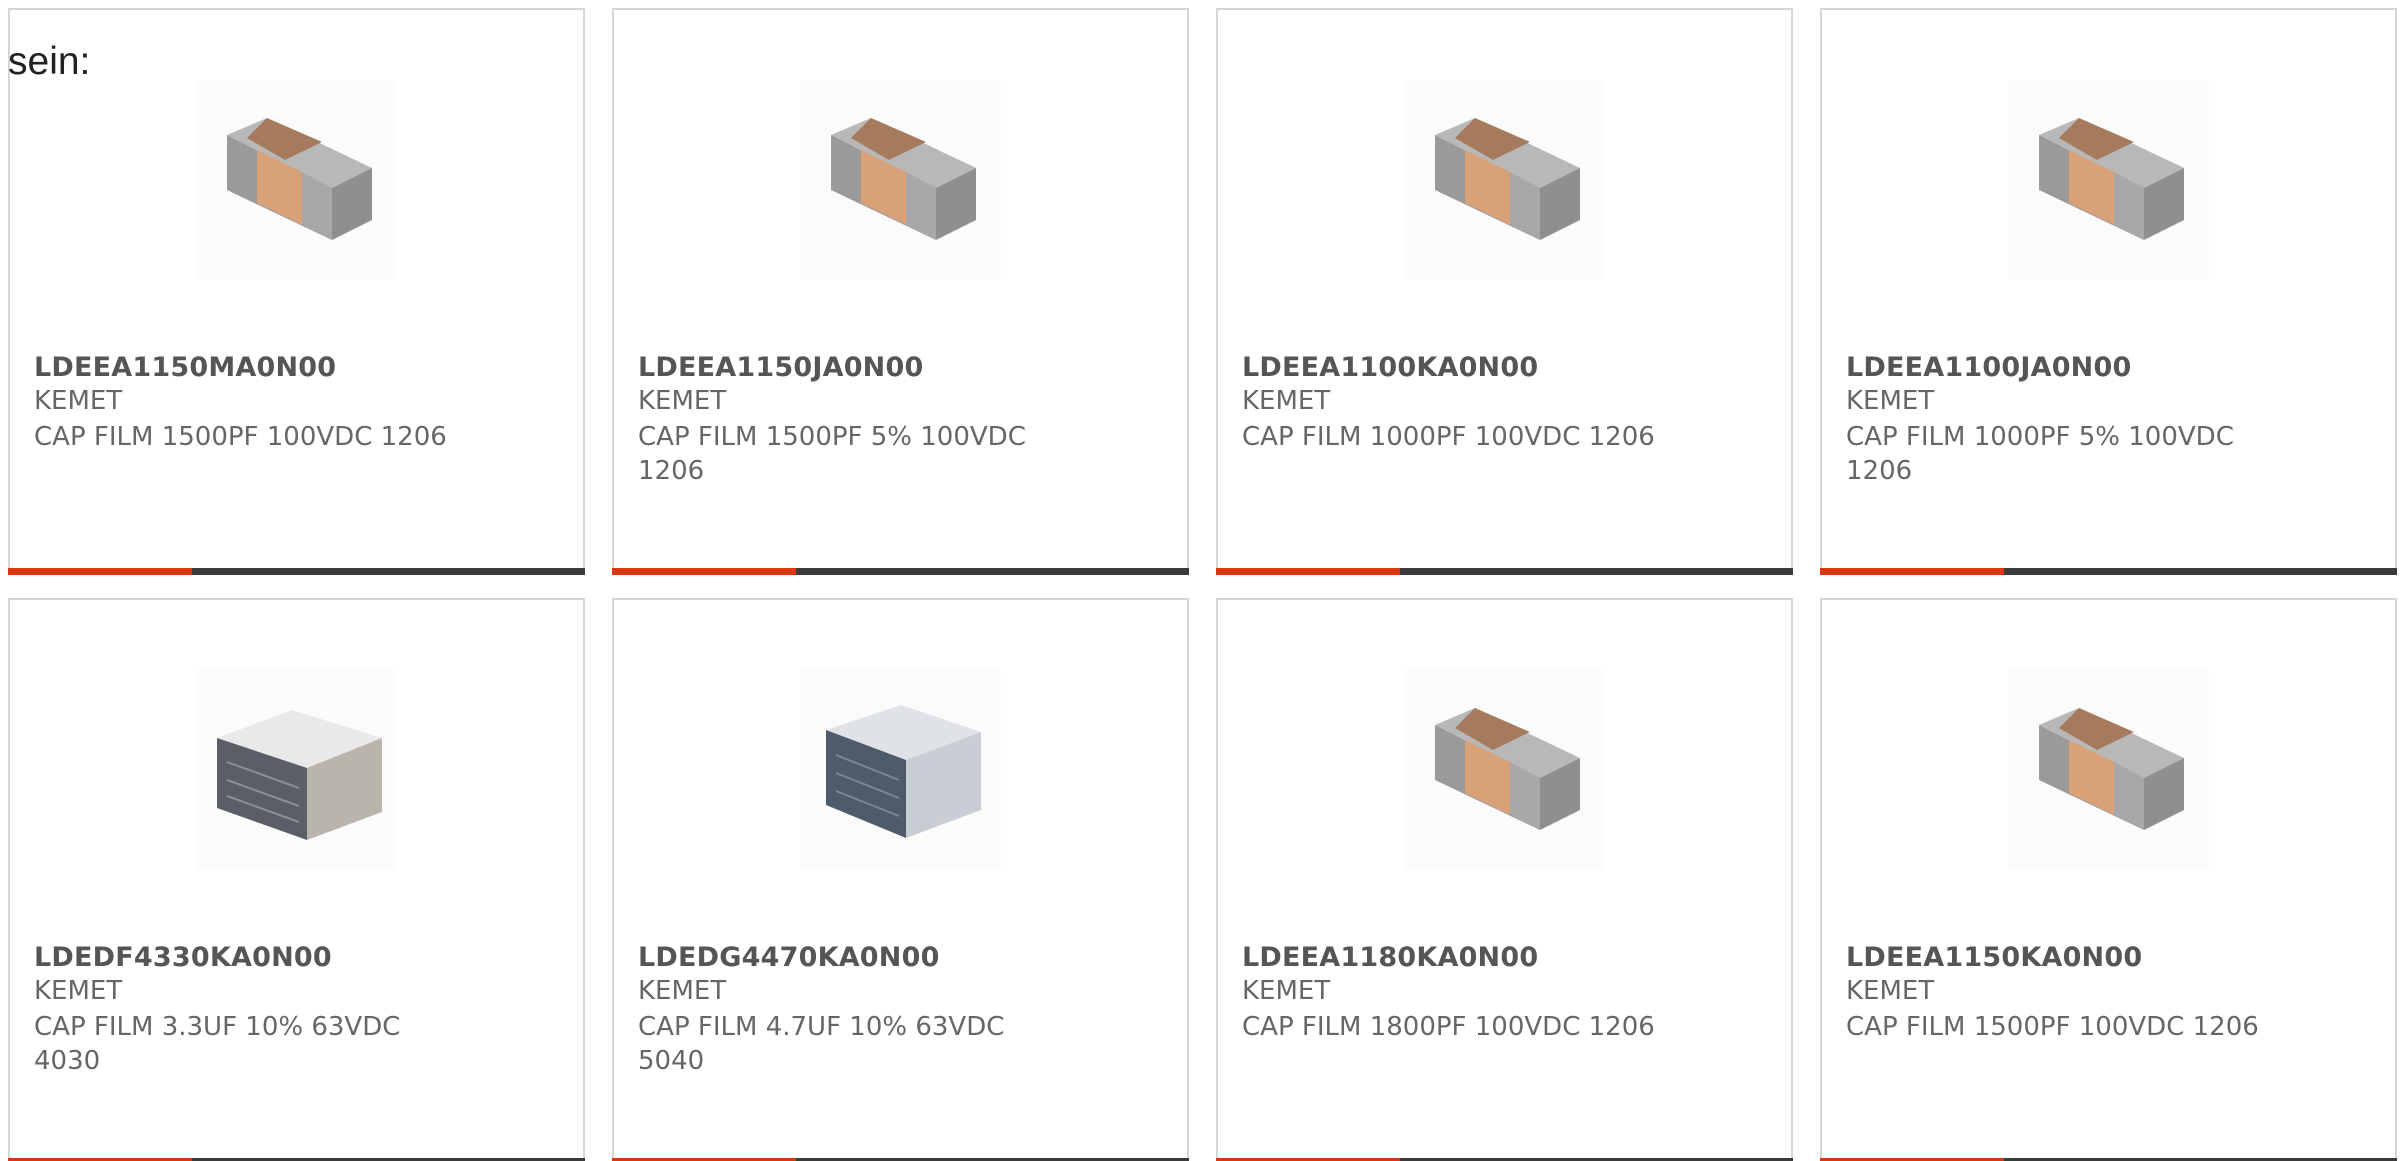 This screenshot has width=2400, height=1161. I want to click on description: CAP FILM 1000PF 100VDC 1206, so click(1448, 437).